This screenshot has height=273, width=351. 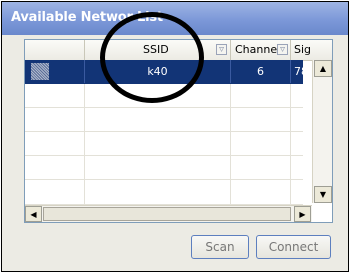 I want to click on highlight-circle, so click(x=152, y=57).